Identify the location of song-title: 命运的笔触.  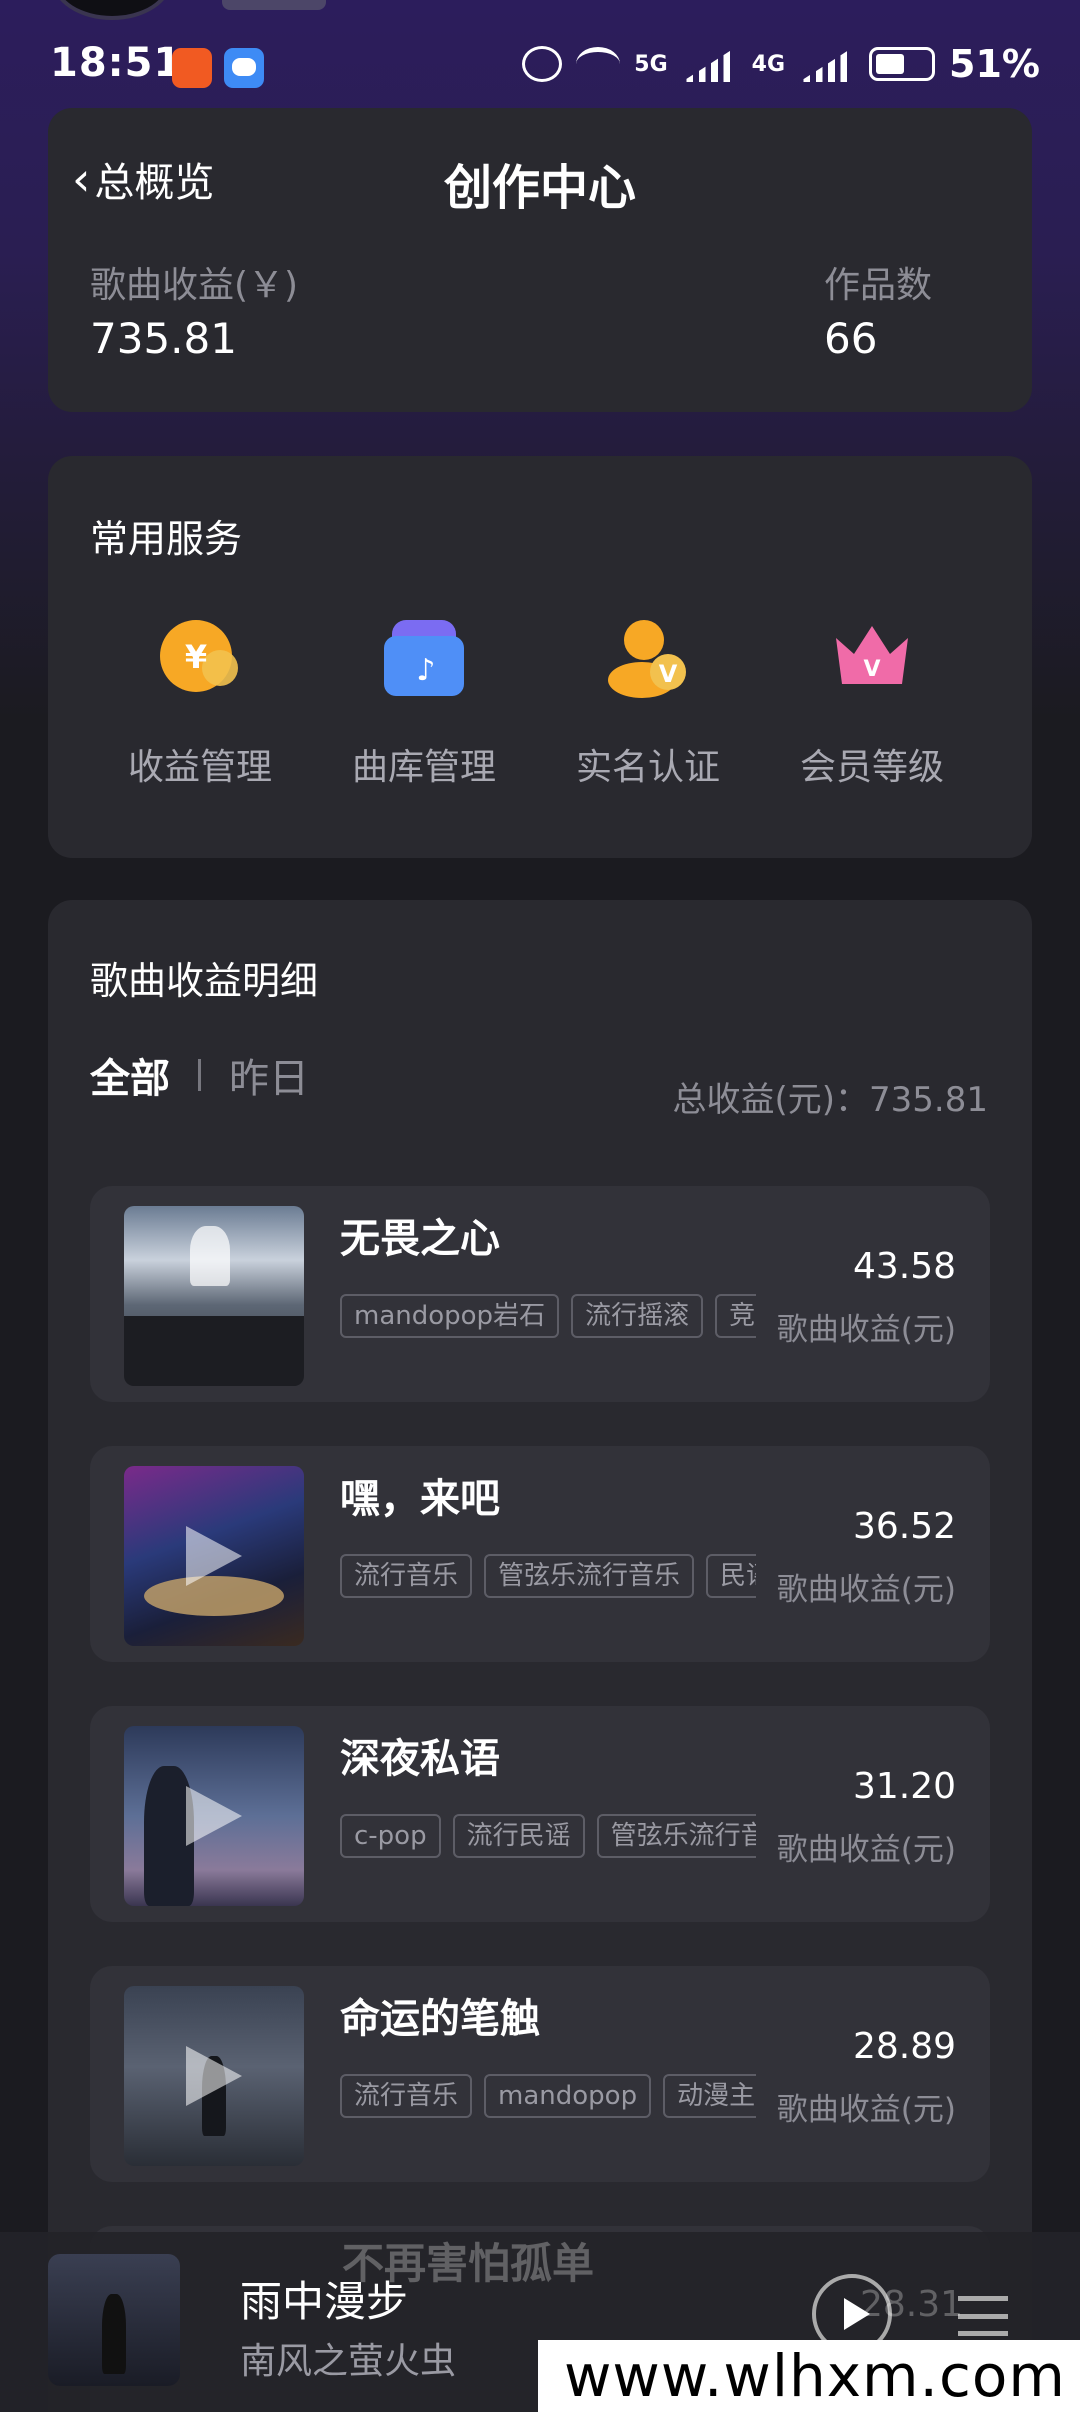
(440, 2019).